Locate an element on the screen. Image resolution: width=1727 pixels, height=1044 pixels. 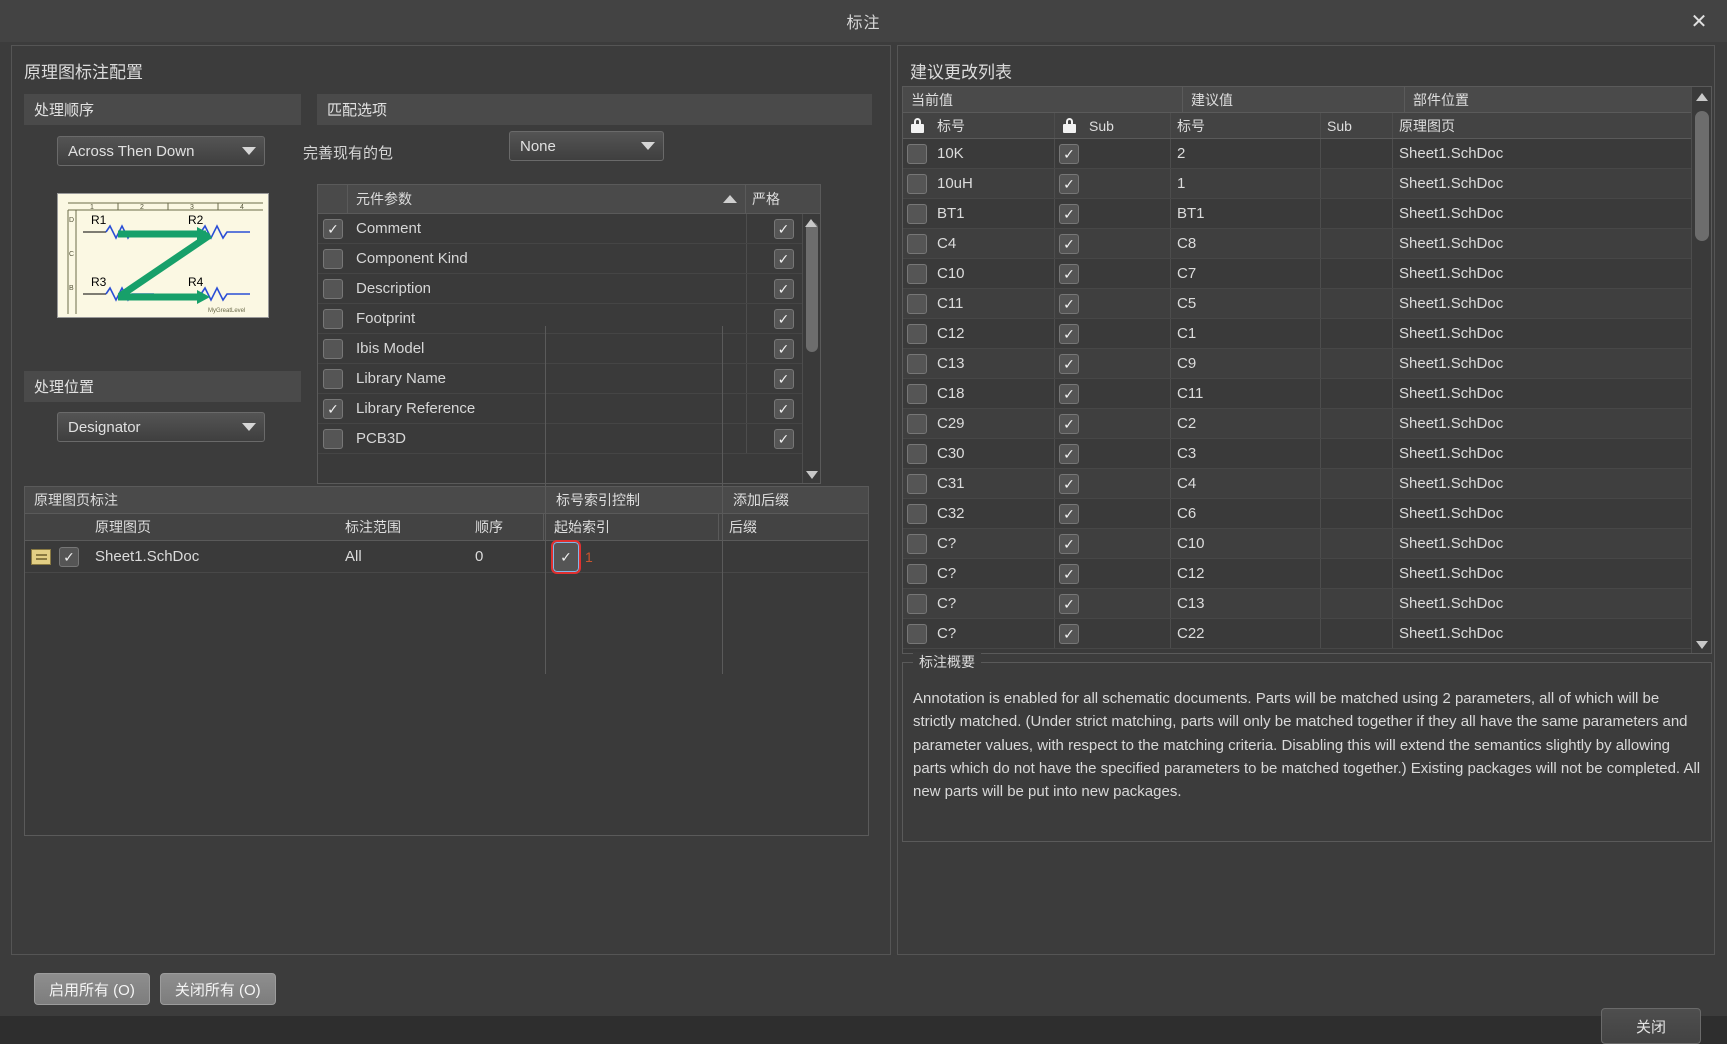
table-row: ✓C?✓ C13 Sheet1.SchDoc is located at coordinates (1307, 604).